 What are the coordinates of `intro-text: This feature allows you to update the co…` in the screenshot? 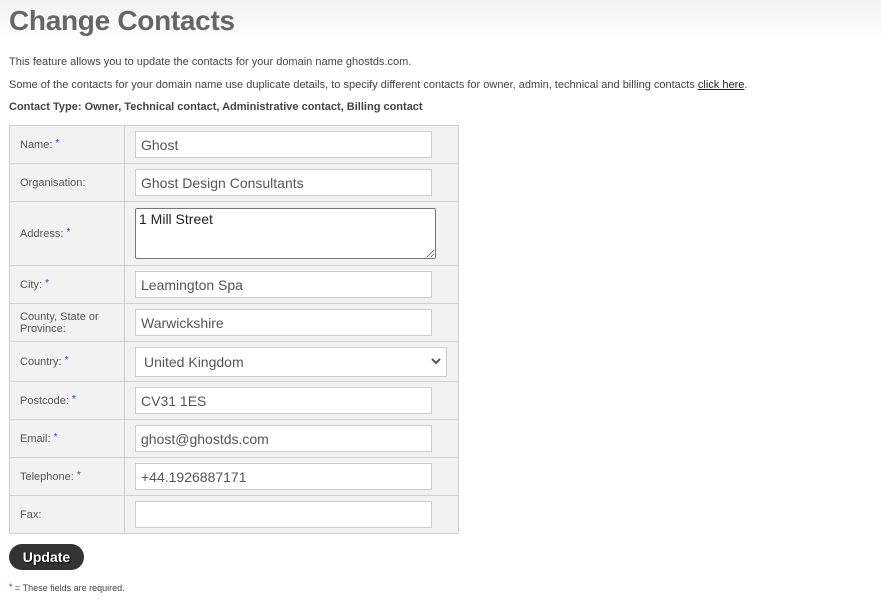 It's located at (210, 62).